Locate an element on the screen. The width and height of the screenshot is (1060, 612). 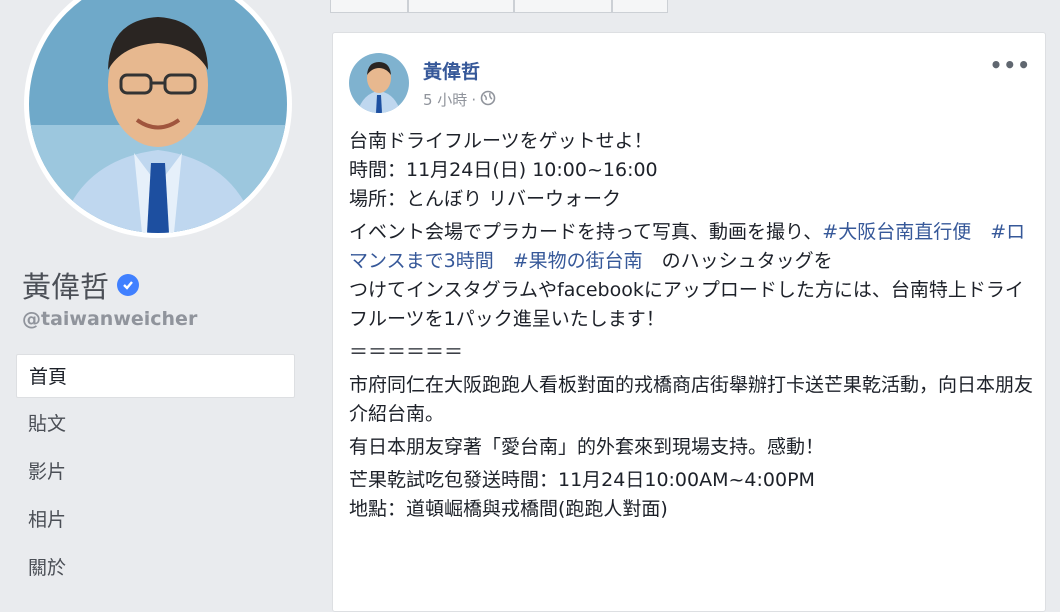
post-line-instructions: イベント会場でプラカードを持って写真、動画を撮り、 is located at coordinates (586, 232).